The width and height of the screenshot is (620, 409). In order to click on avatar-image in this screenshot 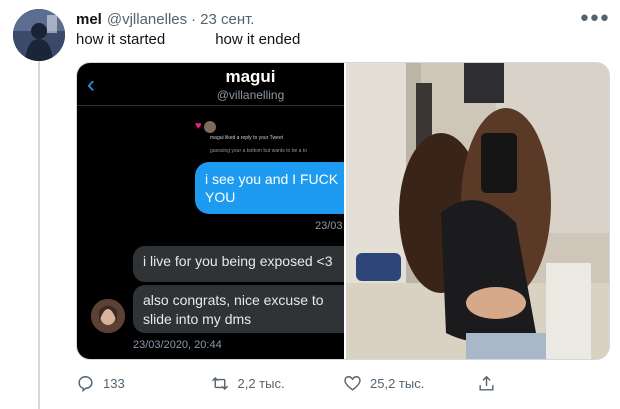, I will do `click(39, 35)`.